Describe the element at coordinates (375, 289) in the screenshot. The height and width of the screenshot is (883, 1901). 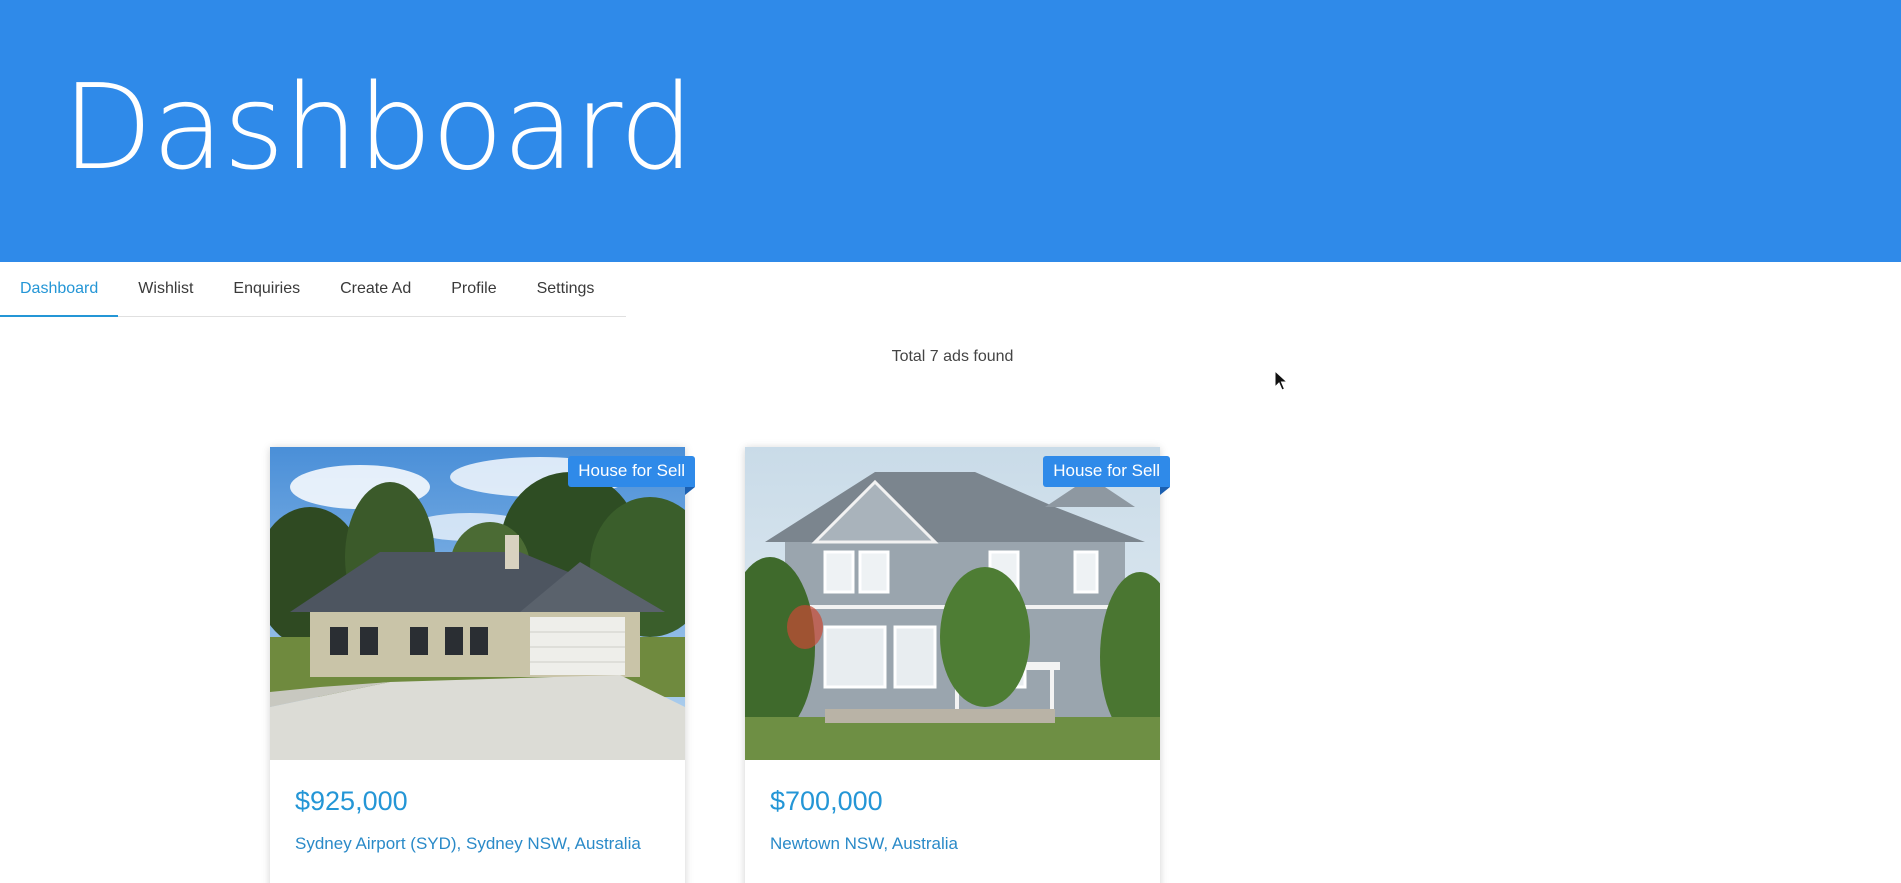
I see `tab-create-ad: Create Ad` at that location.